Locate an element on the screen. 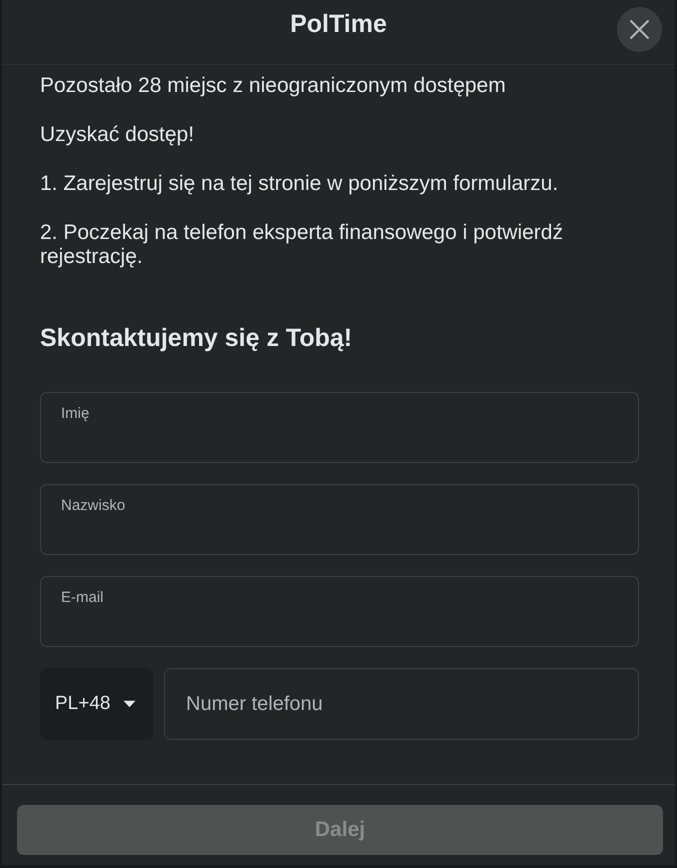  info-paragraph: 2. Poczekaj na telefon eksperta finansowego i potwierdź rejestrację. is located at coordinates (302, 245).